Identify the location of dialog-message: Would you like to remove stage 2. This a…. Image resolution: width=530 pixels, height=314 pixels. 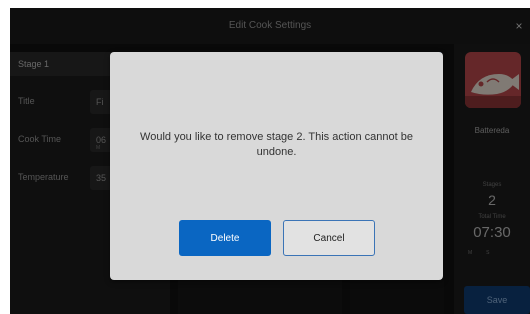
(276, 144).